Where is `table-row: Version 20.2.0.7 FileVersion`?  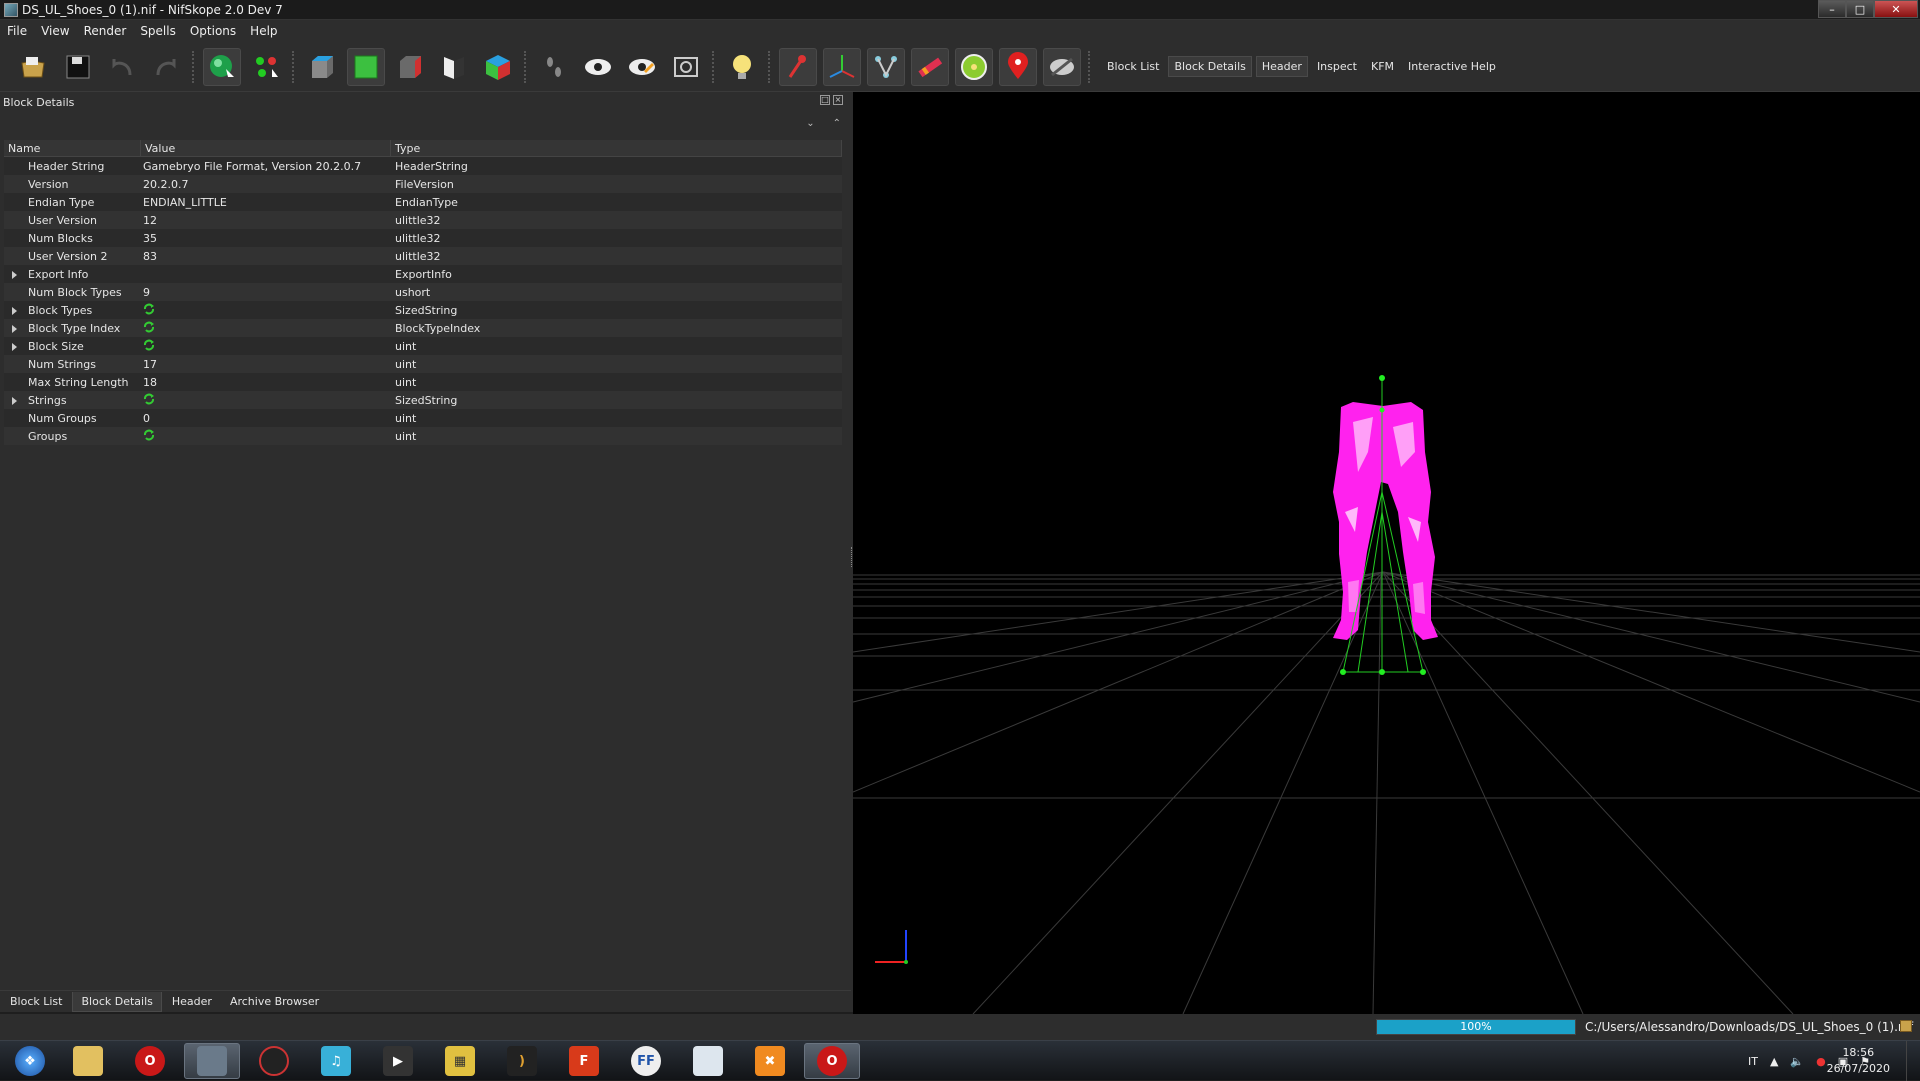
table-row: Version 20.2.0.7 FileVersion is located at coordinates (423, 184).